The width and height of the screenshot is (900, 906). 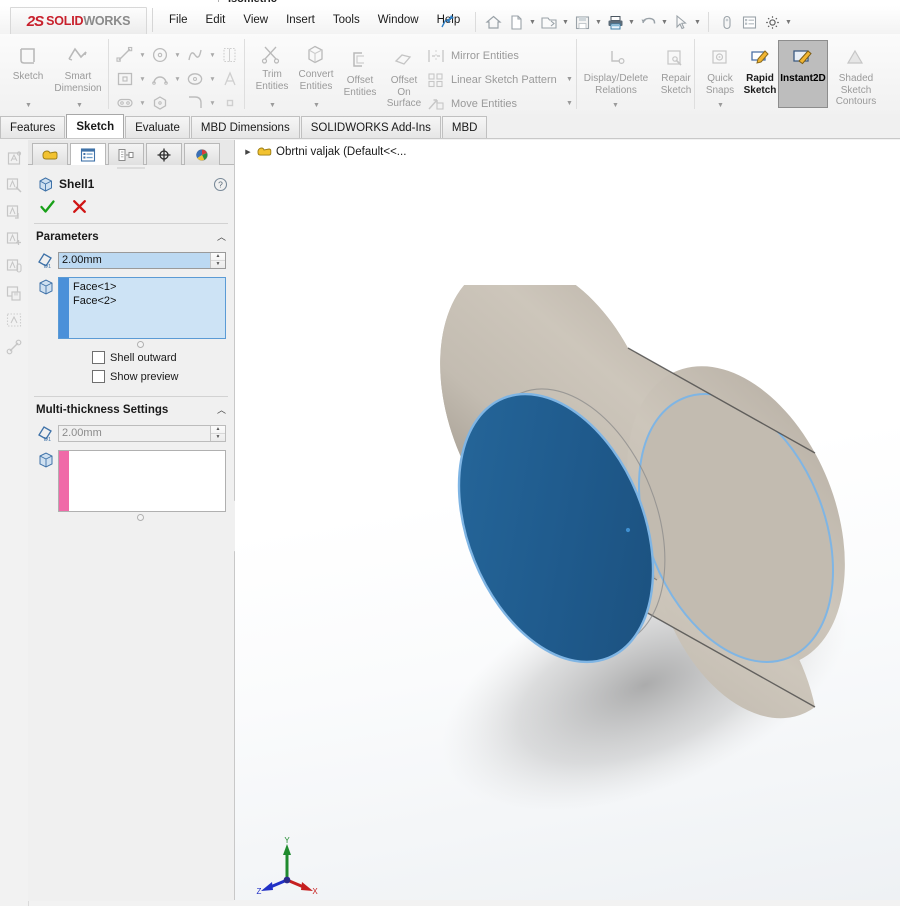 What do you see at coordinates (569, 79) in the screenshot?
I see `linear-pattern-dropdown-icon: ▼` at bounding box center [569, 79].